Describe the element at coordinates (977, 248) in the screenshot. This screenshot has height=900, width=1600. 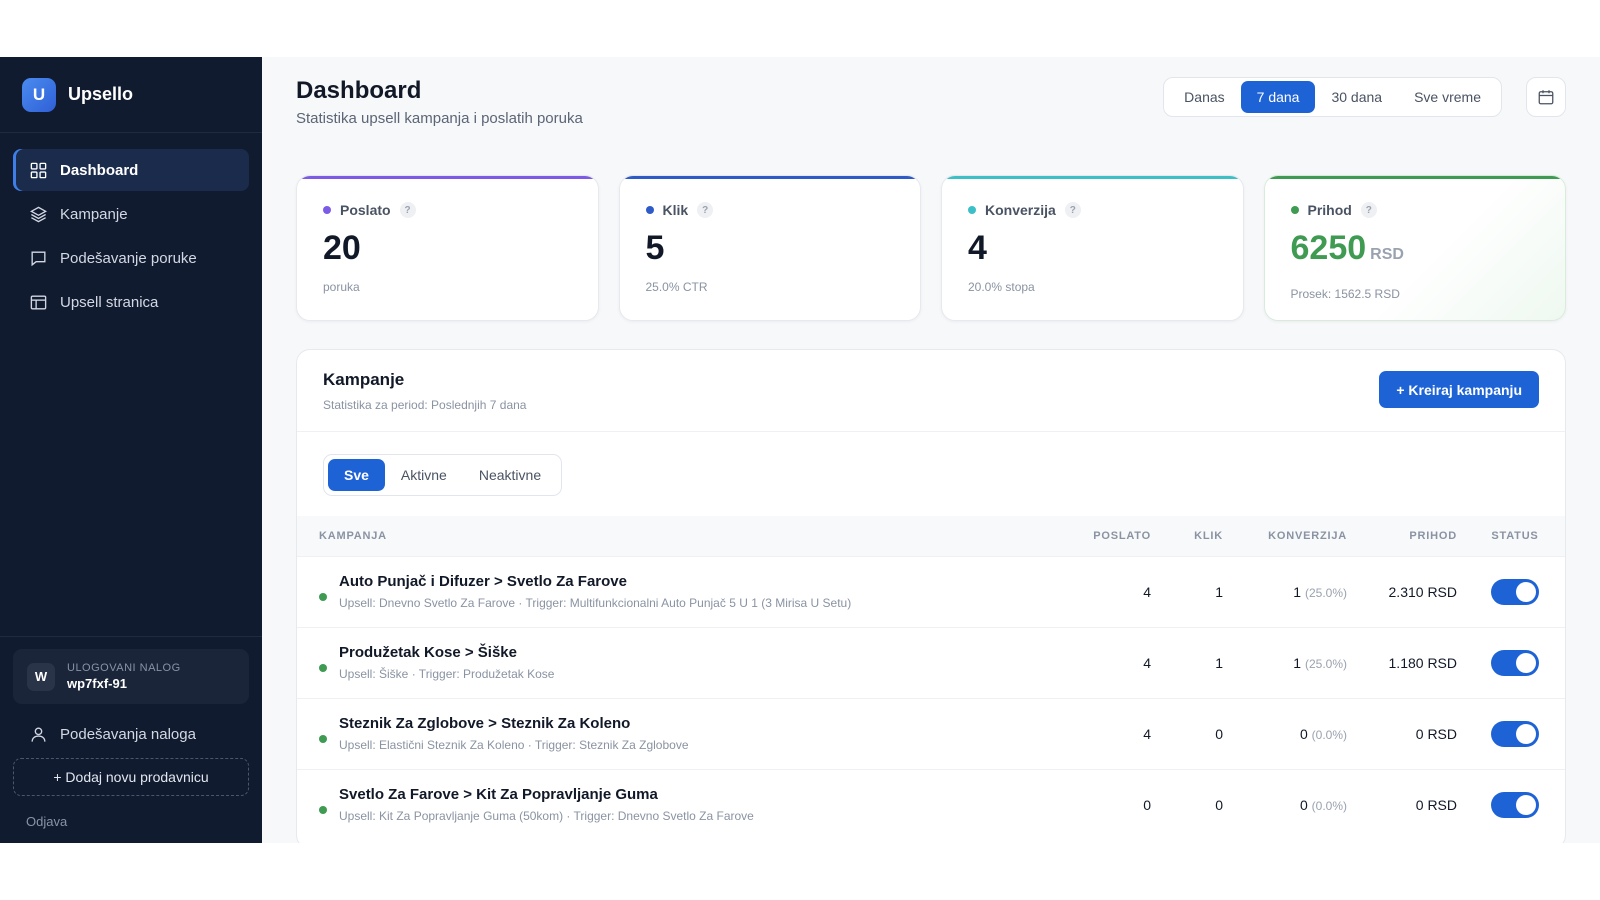
I see `stat-value: 4` at that location.